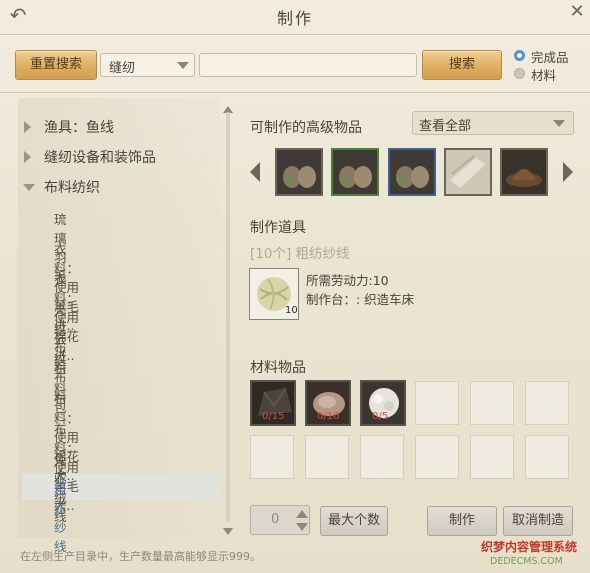  Describe the element at coordinates (354, 521) in the screenshot. I see `max-quantity-button: 最大个数` at that location.